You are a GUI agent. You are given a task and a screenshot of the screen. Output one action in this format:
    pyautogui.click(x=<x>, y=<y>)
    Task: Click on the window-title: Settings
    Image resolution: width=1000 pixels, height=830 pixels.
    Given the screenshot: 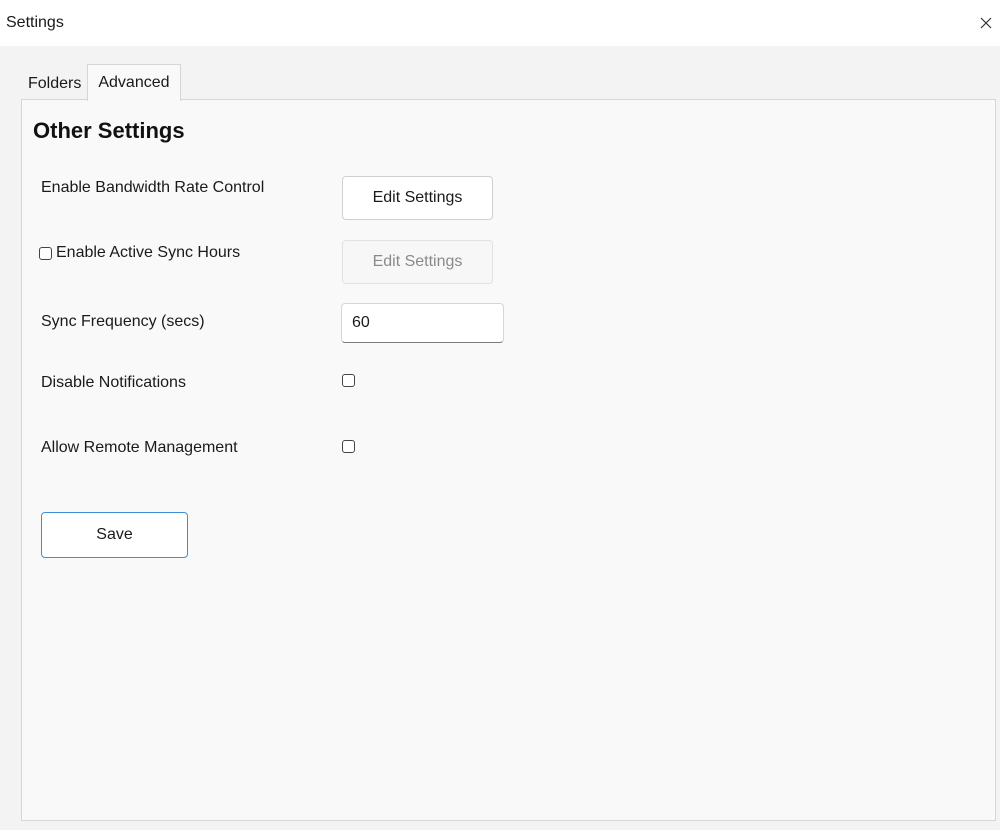 What is the action you would take?
    pyautogui.click(x=35, y=22)
    